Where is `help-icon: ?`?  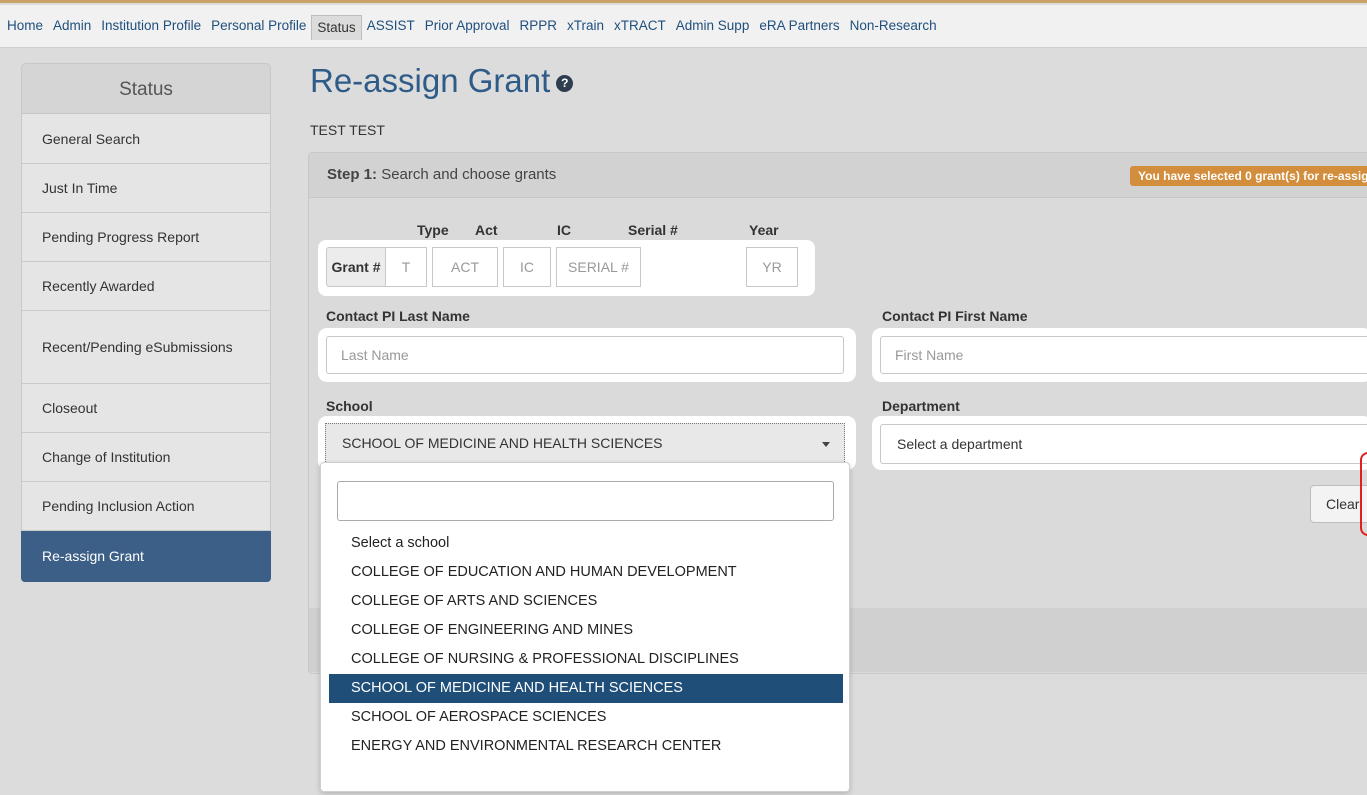 help-icon: ? is located at coordinates (565, 83).